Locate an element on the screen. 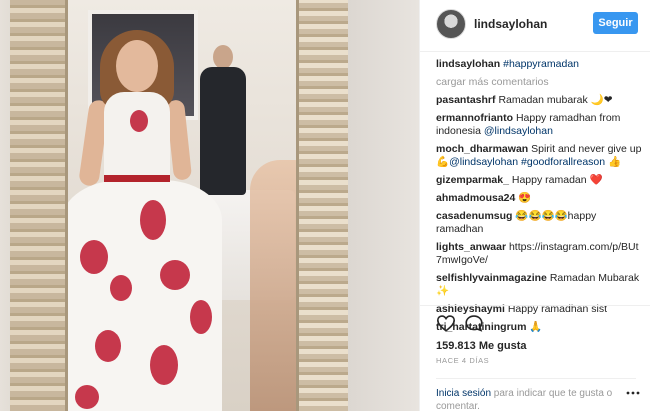 The width and height of the screenshot is (650, 411). comment: pasantashrf Ramadan mubarak 🌙❤ is located at coordinates (540, 100).